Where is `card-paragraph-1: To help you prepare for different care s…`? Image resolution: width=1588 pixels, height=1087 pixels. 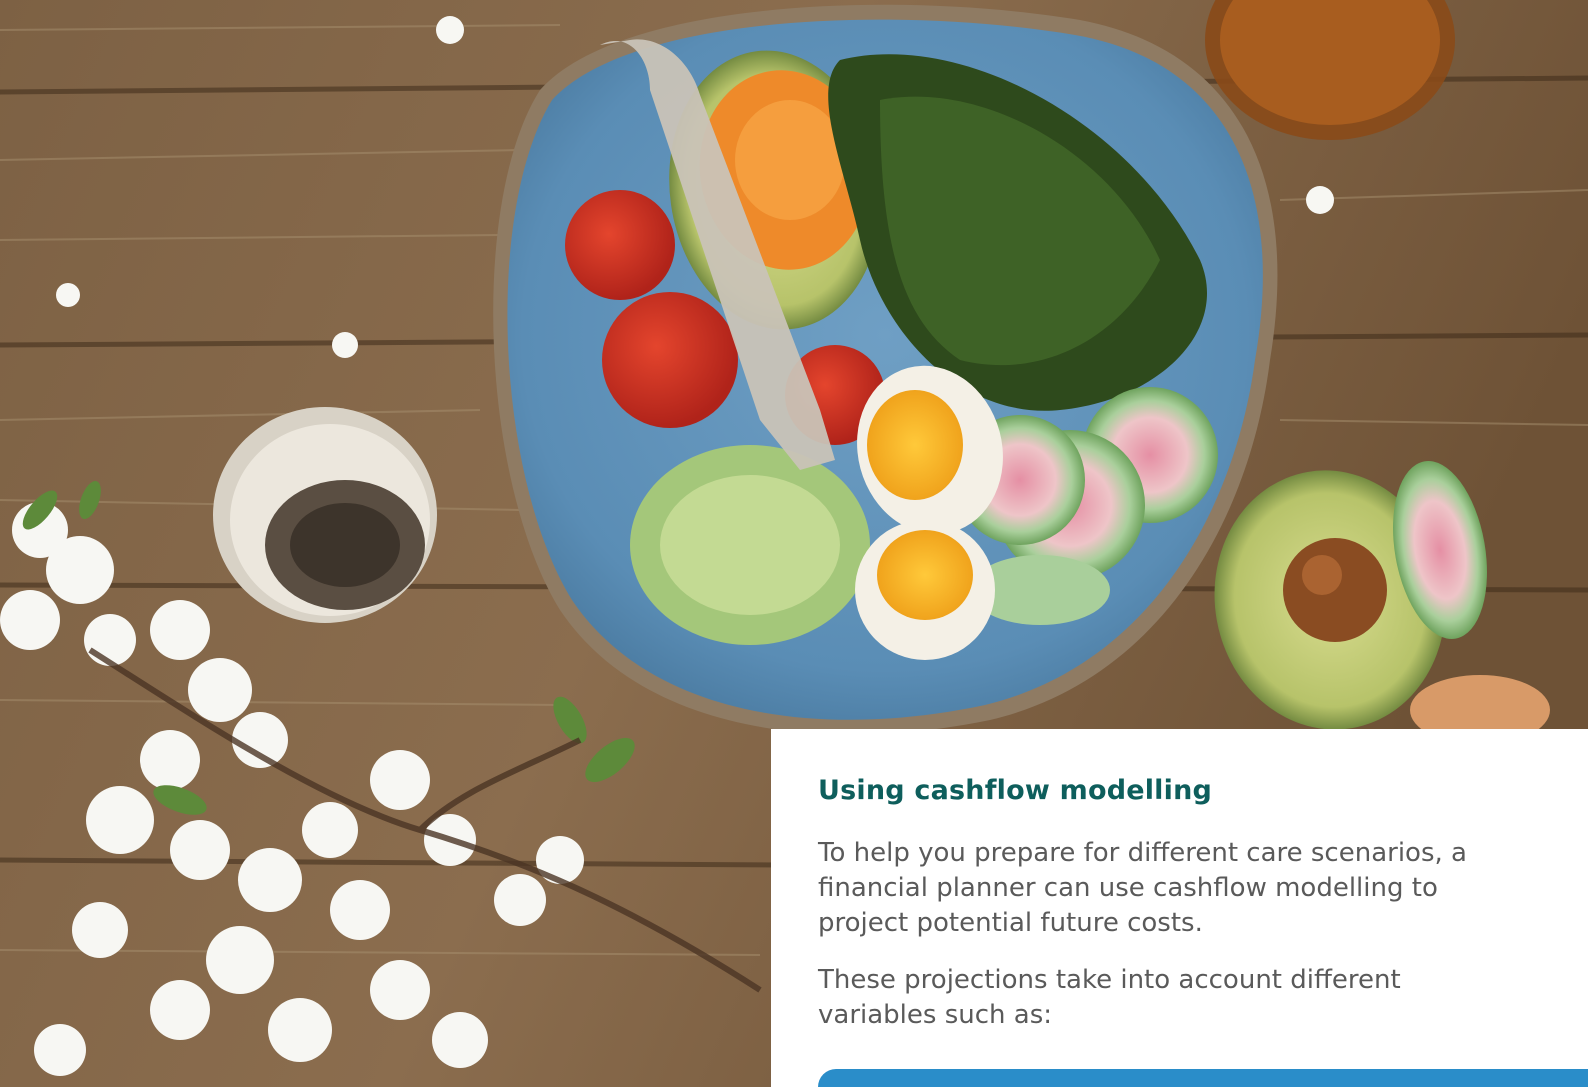
card-paragraph-1: To help you prepare for different care s… is located at coordinates (1142, 888).